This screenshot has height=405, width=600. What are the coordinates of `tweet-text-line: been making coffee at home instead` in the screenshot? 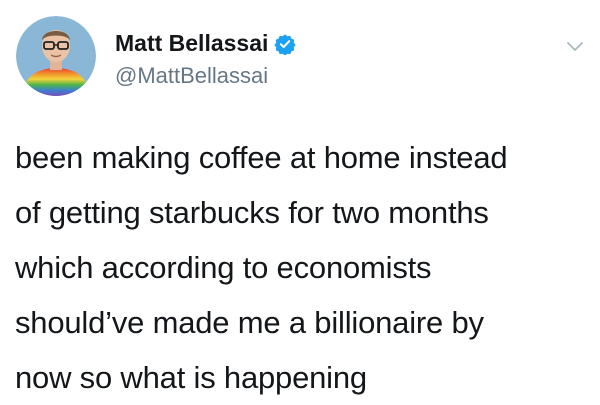 It's located at (261, 157).